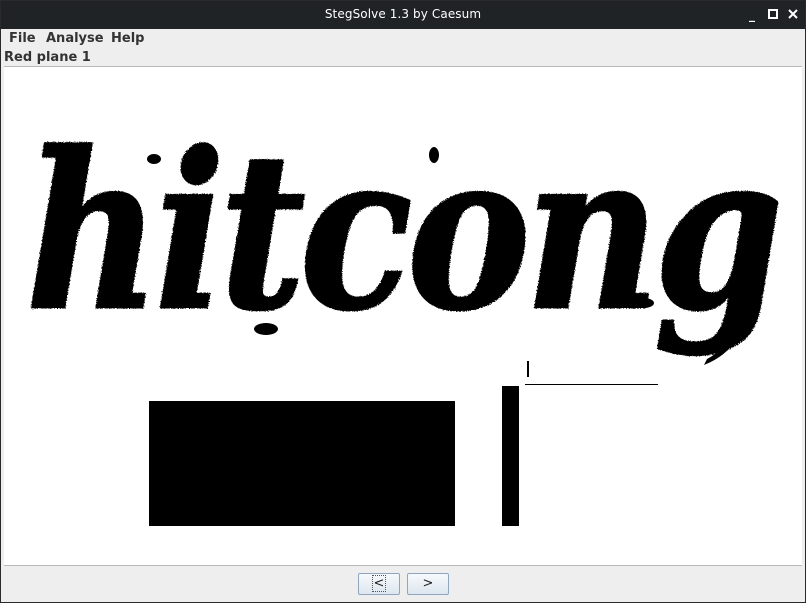 The width and height of the screenshot is (806, 603). I want to click on close-icon, so click(793, 15).